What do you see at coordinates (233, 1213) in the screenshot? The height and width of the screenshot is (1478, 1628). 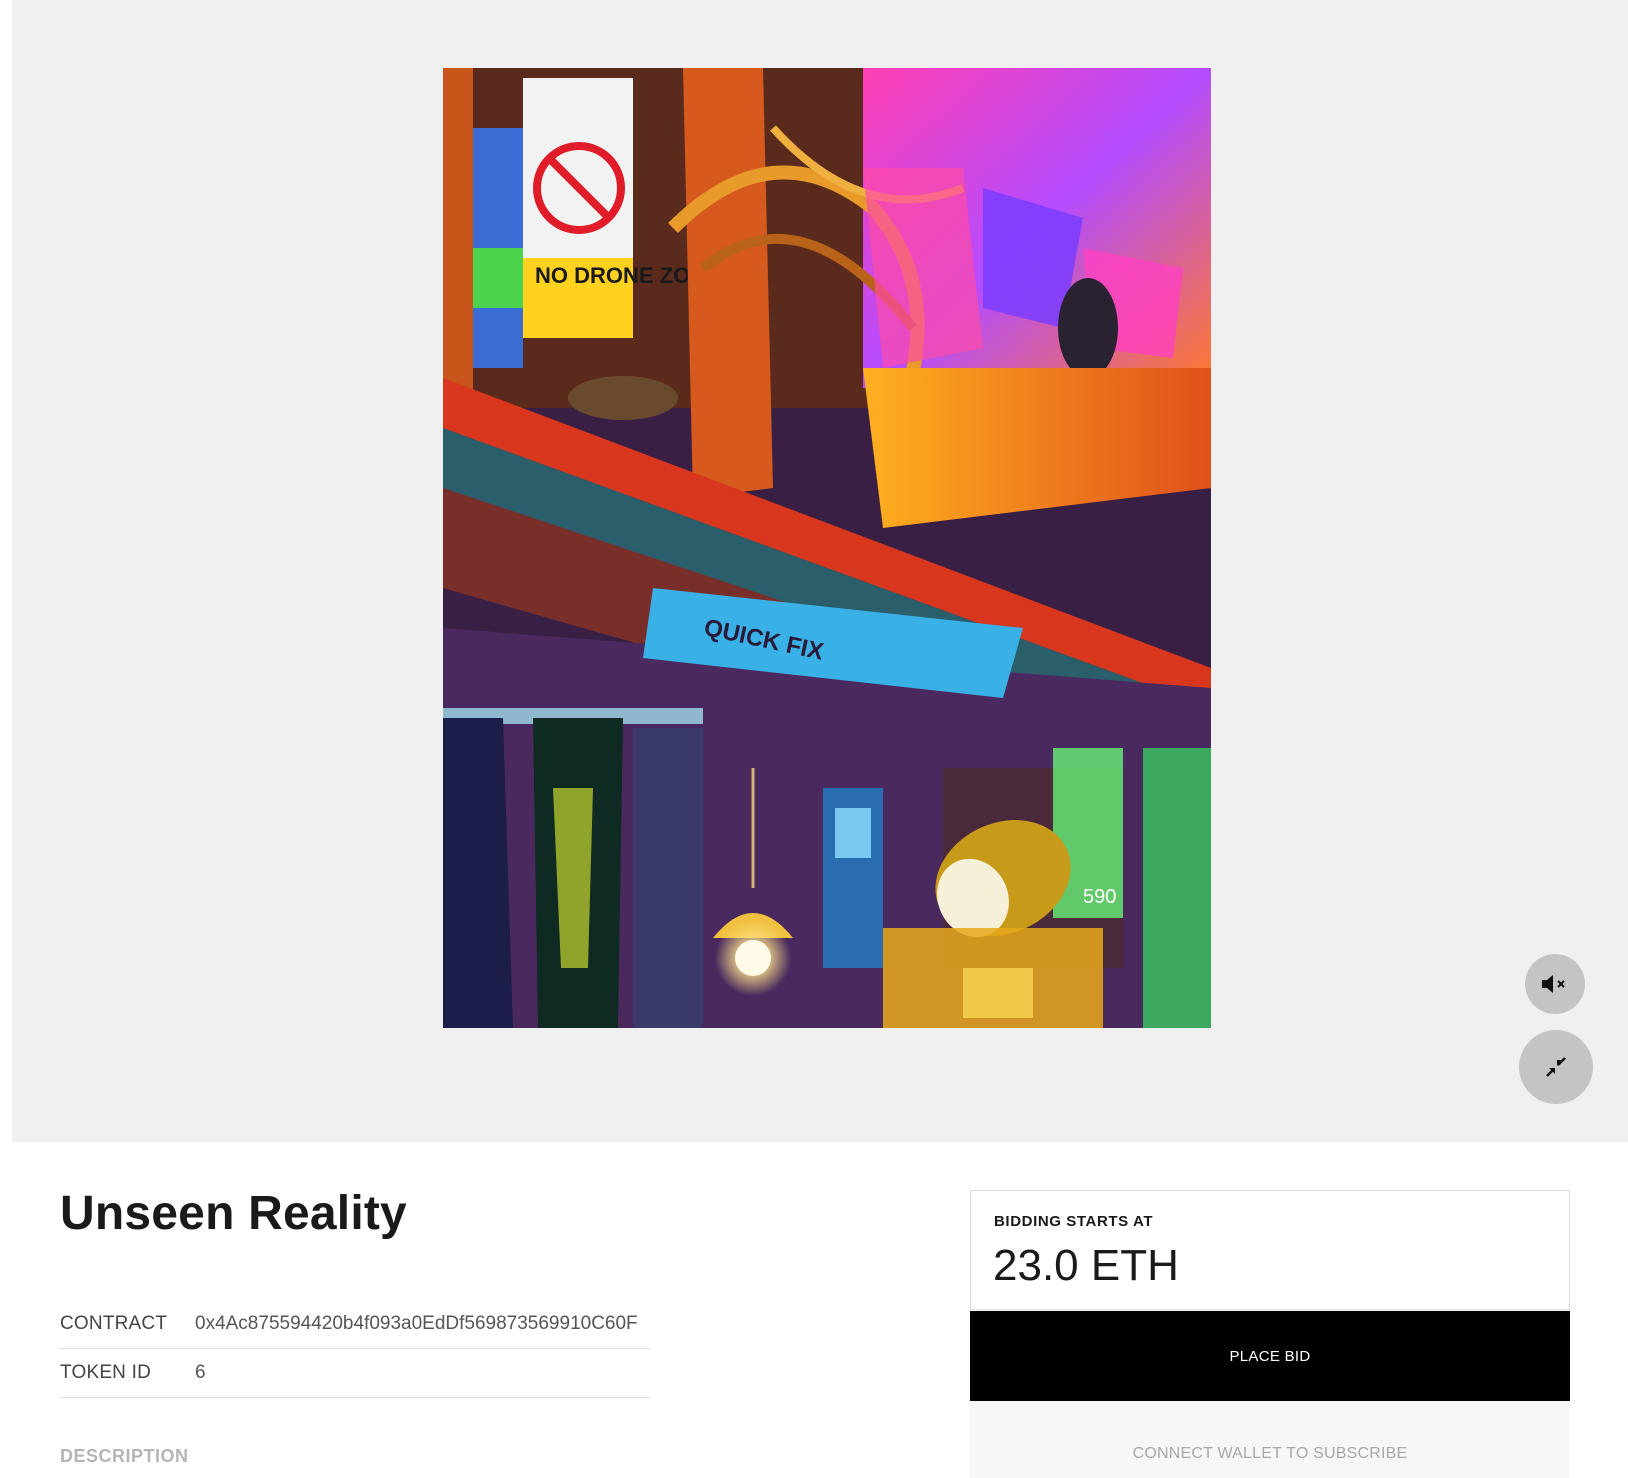 I see `artwork-title: Unseen Reality` at bounding box center [233, 1213].